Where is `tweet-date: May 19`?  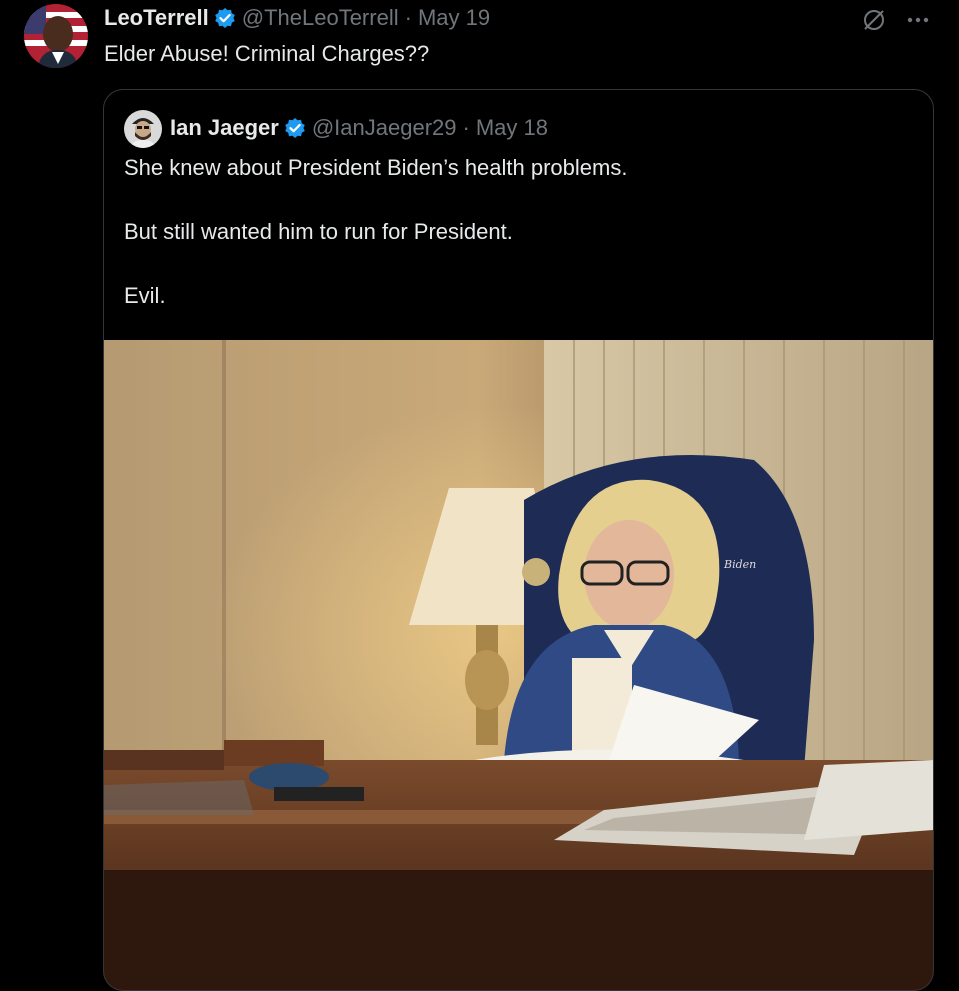
tweet-date: May 19 is located at coordinates (454, 18).